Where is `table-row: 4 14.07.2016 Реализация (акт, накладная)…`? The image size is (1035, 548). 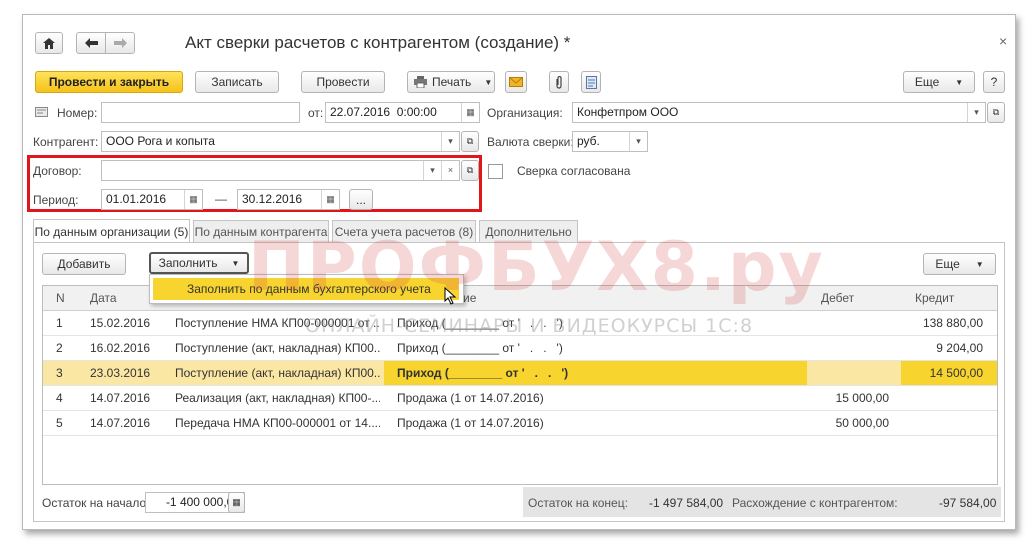
table-row: 4 14.07.2016 Реализация (акт, накладная)… is located at coordinates (520, 398).